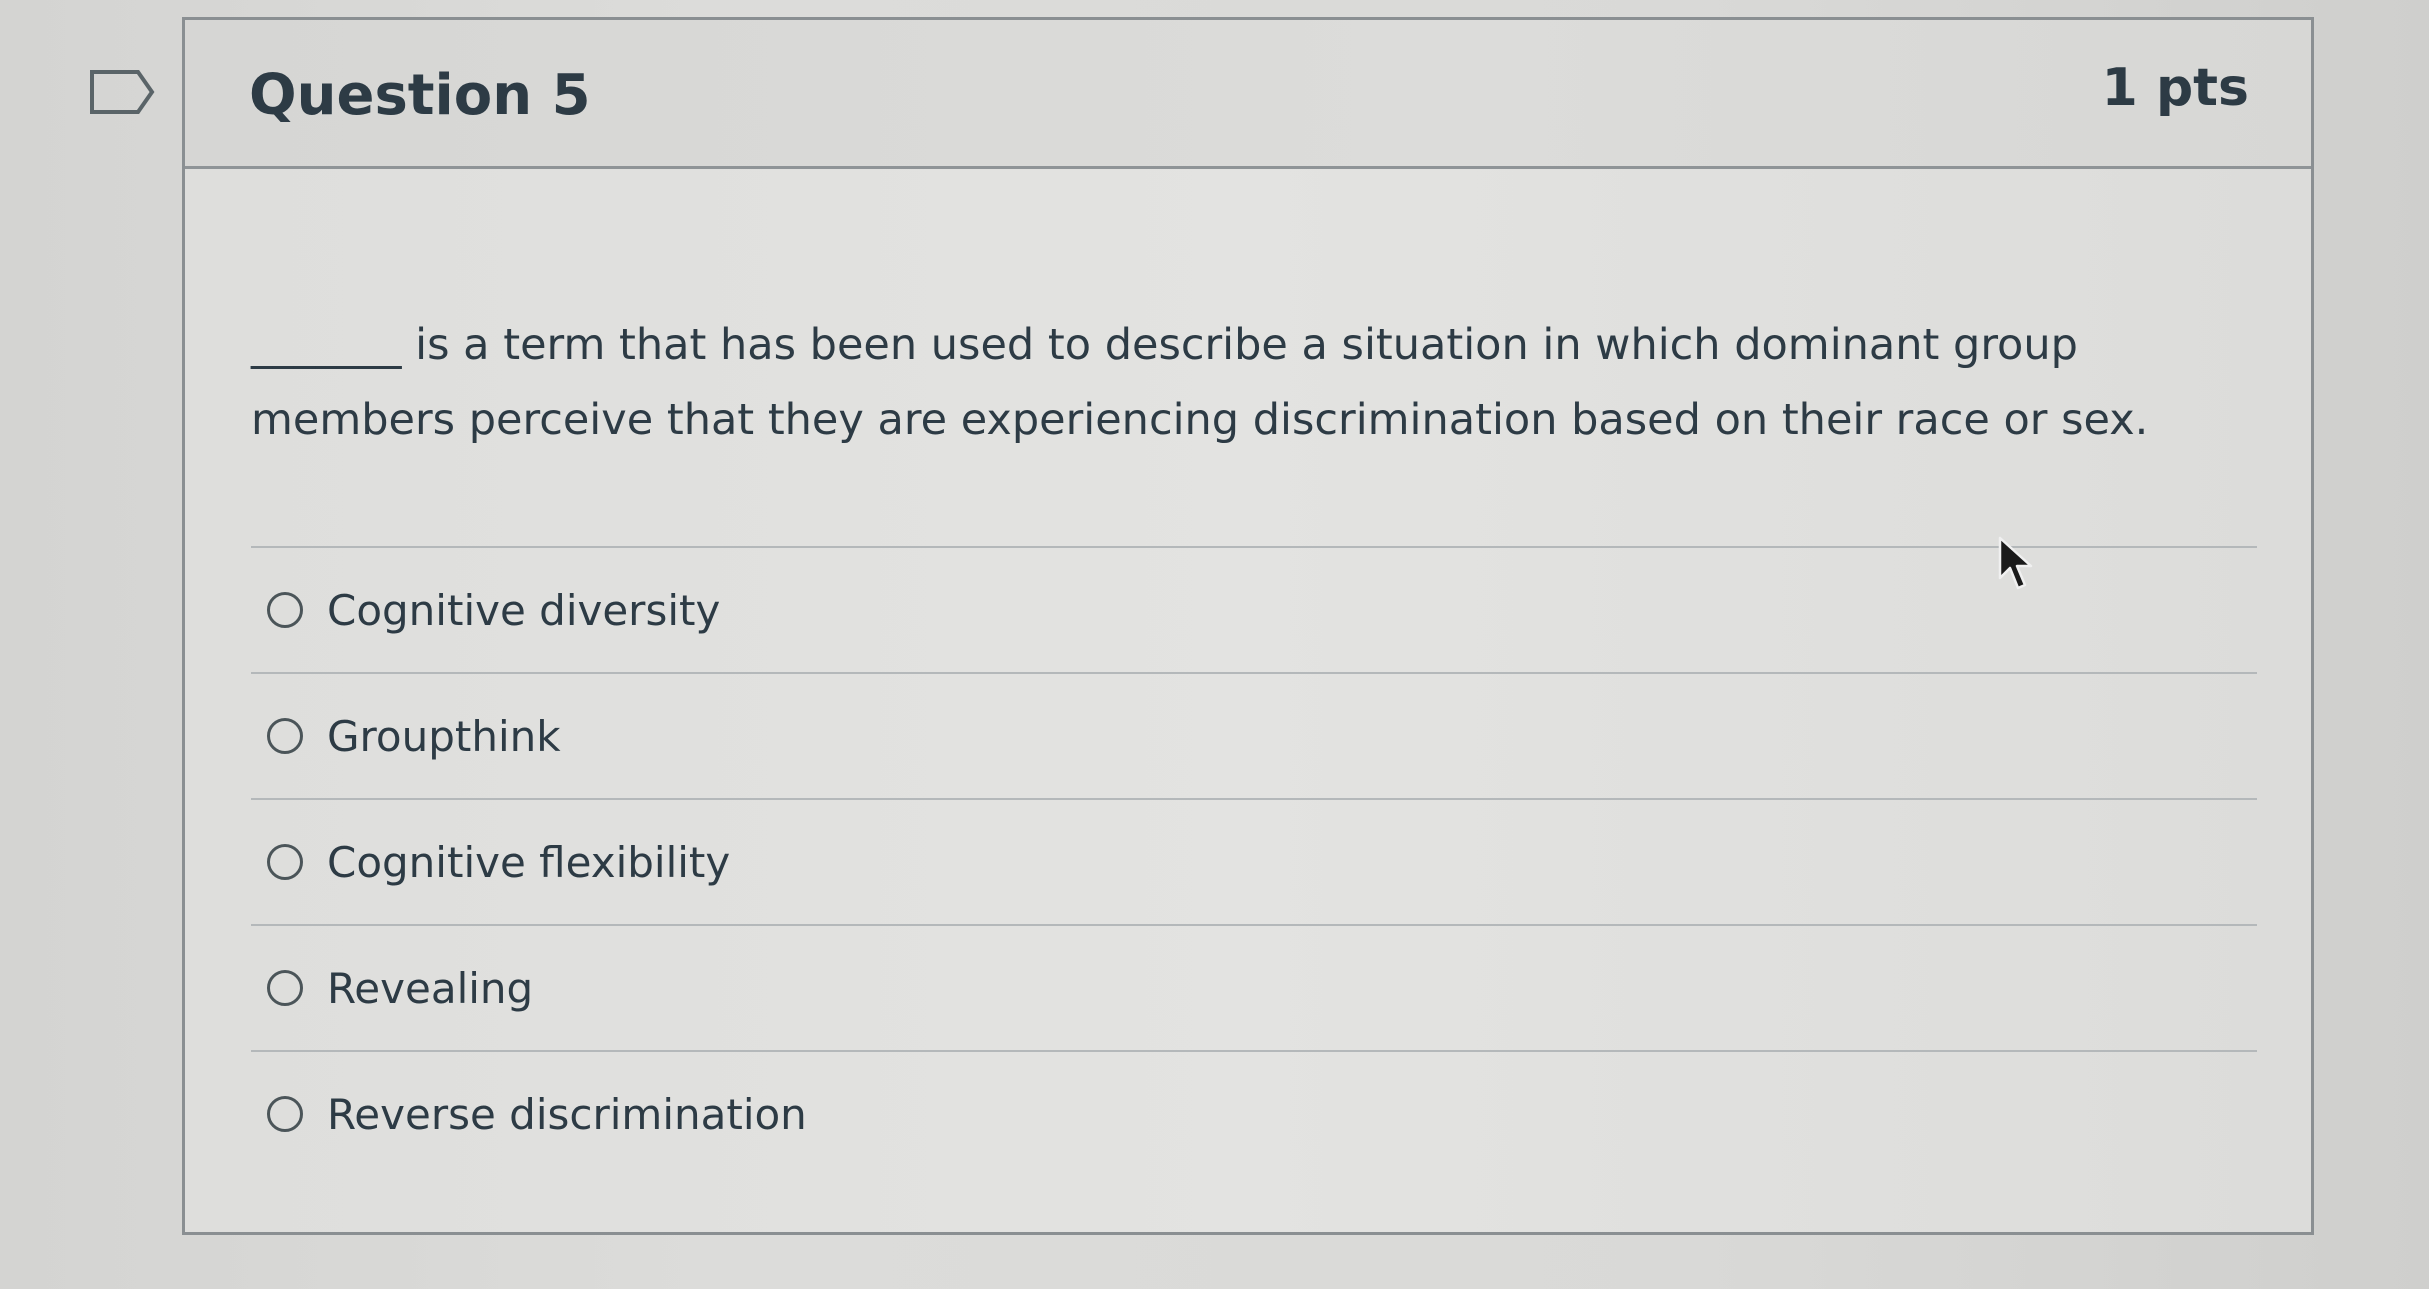 The height and width of the screenshot is (1289, 2429). I want to click on flag-question-icon, so click(122, 92).